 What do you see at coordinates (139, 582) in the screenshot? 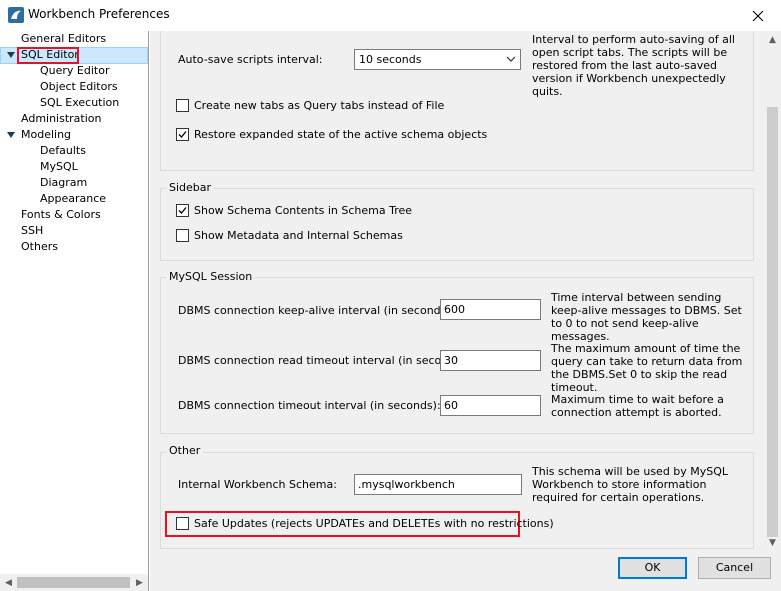
I see `scroll-right-icon: ▶` at bounding box center [139, 582].